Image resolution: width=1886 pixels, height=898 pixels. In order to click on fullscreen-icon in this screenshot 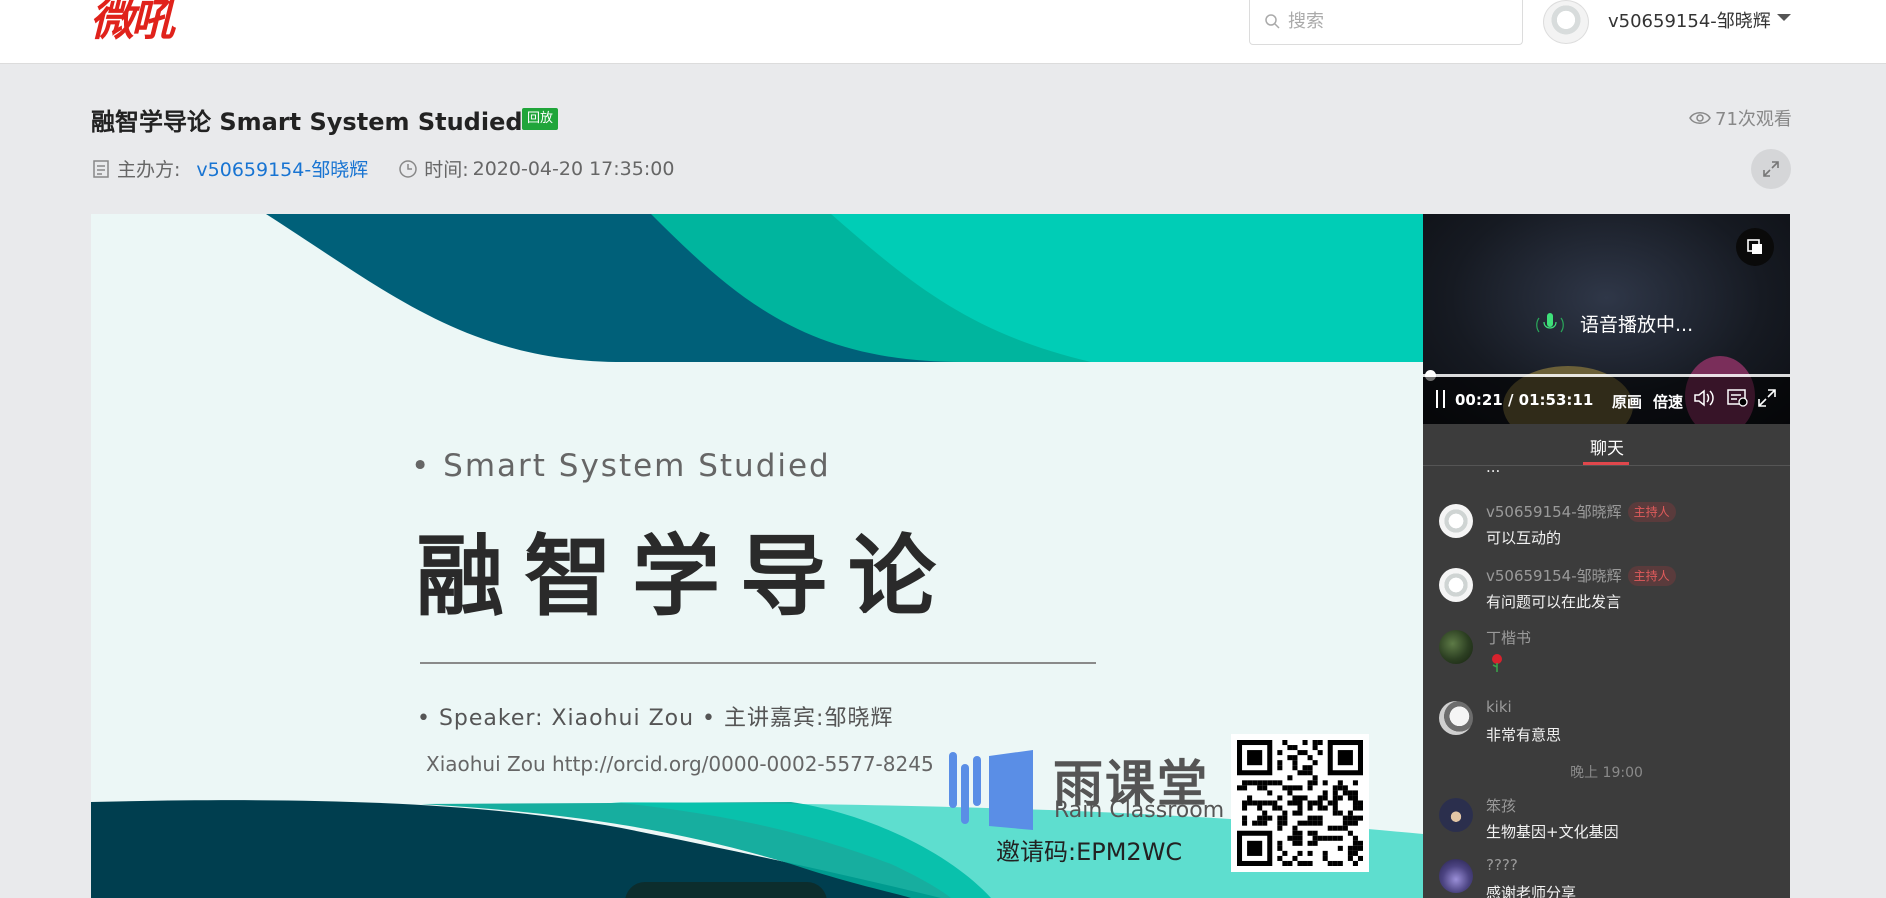, I will do `click(1767, 398)`.